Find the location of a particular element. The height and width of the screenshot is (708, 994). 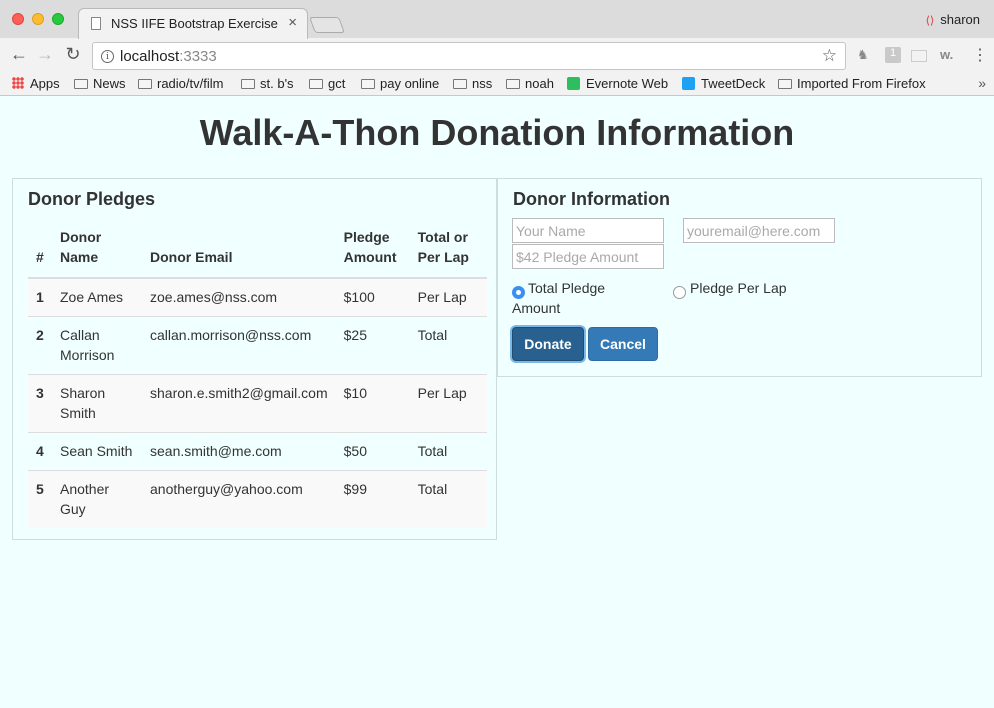

url-text: localhost:3333 is located at coordinates (168, 56).